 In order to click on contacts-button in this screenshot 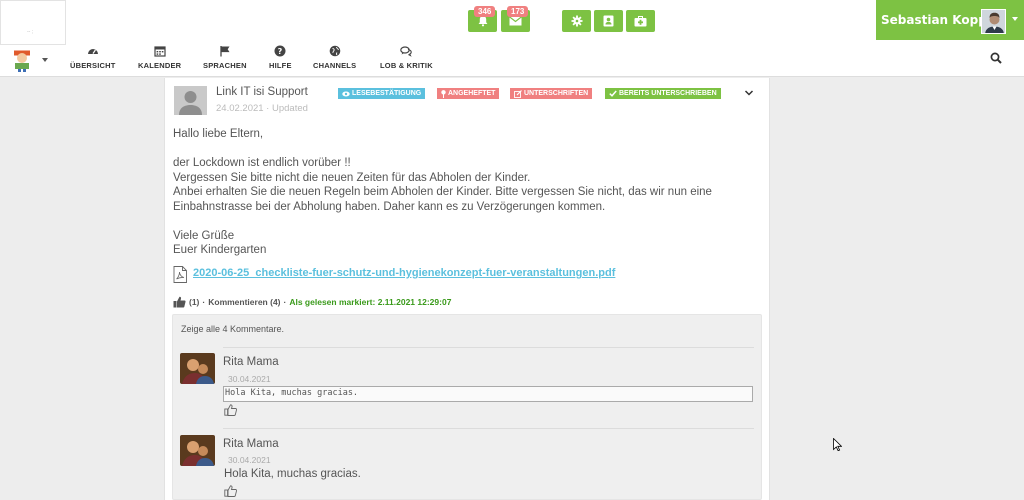, I will do `click(608, 21)`.